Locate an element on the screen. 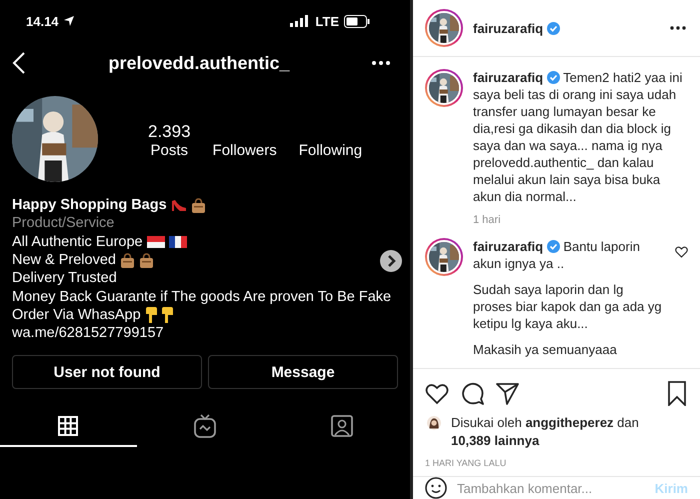 Image resolution: width=700 pixels, height=499 pixels. category-text: Product/Service is located at coordinates (63, 223).